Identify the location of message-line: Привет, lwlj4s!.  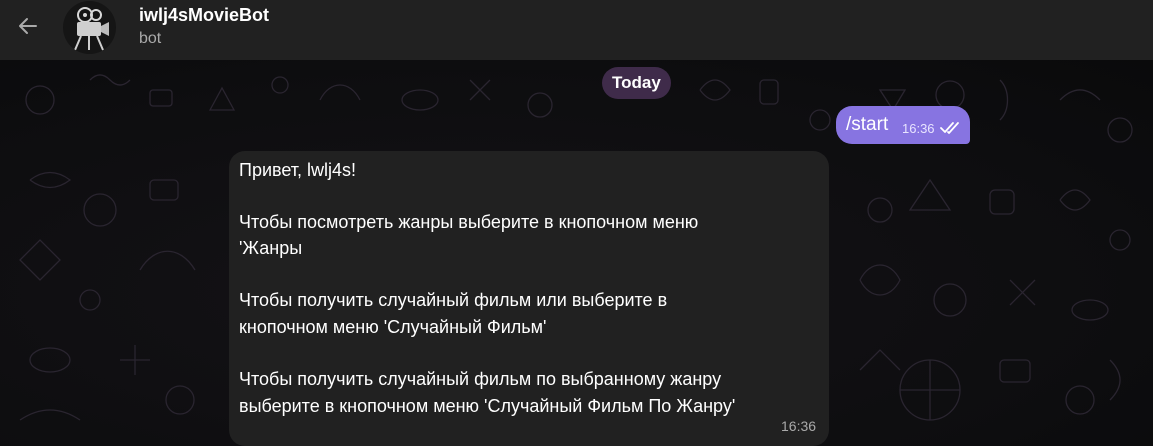
(298, 170).